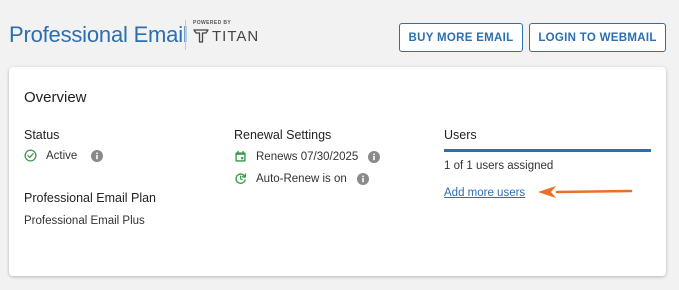  What do you see at coordinates (362, 178) in the screenshot?
I see `auto-renew-info-icon` at bounding box center [362, 178].